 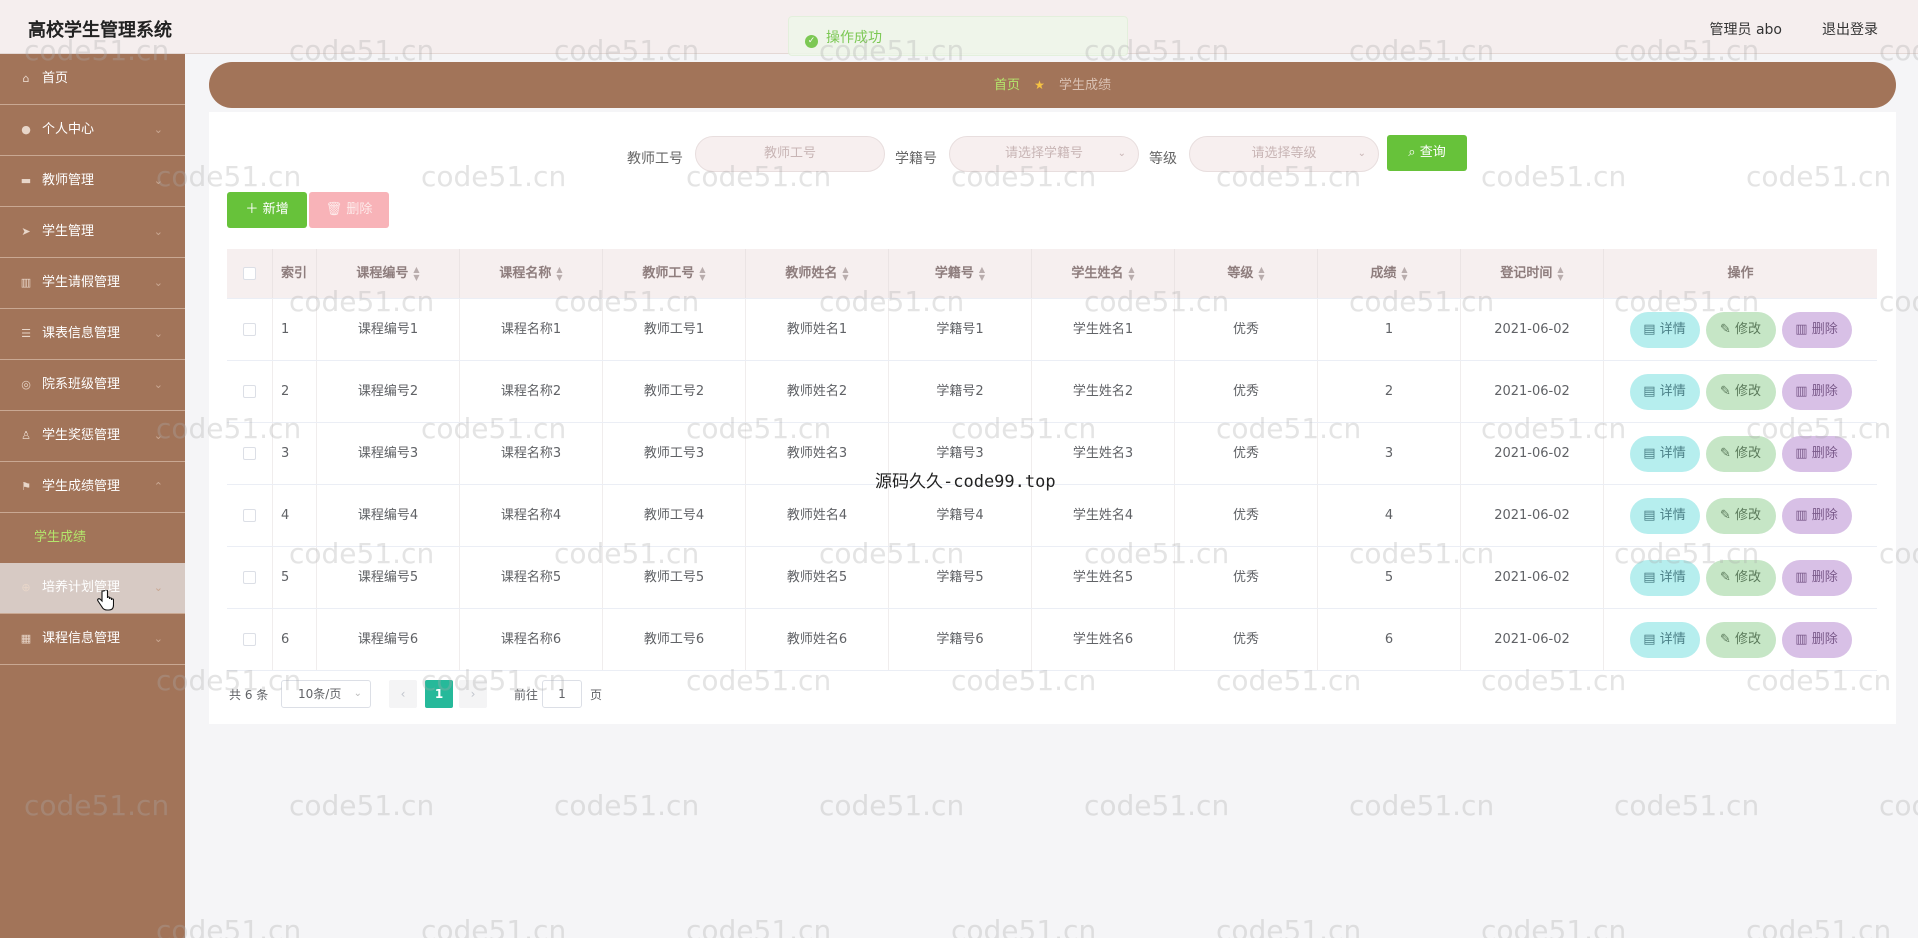 What do you see at coordinates (249, 695) in the screenshot?
I see `pagination-total: 共 6 条` at bounding box center [249, 695].